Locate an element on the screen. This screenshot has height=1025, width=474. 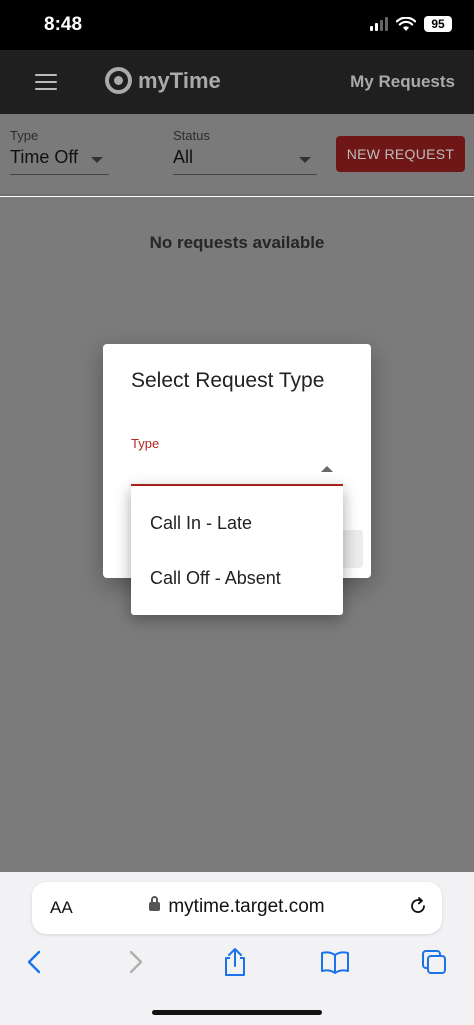
option-call-off-absent: Call Off - Absent is located at coordinates (237, 578).